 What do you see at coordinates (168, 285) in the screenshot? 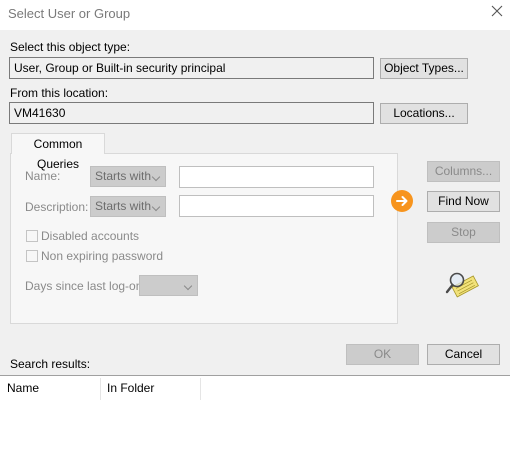
I see `days-select` at bounding box center [168, 285].